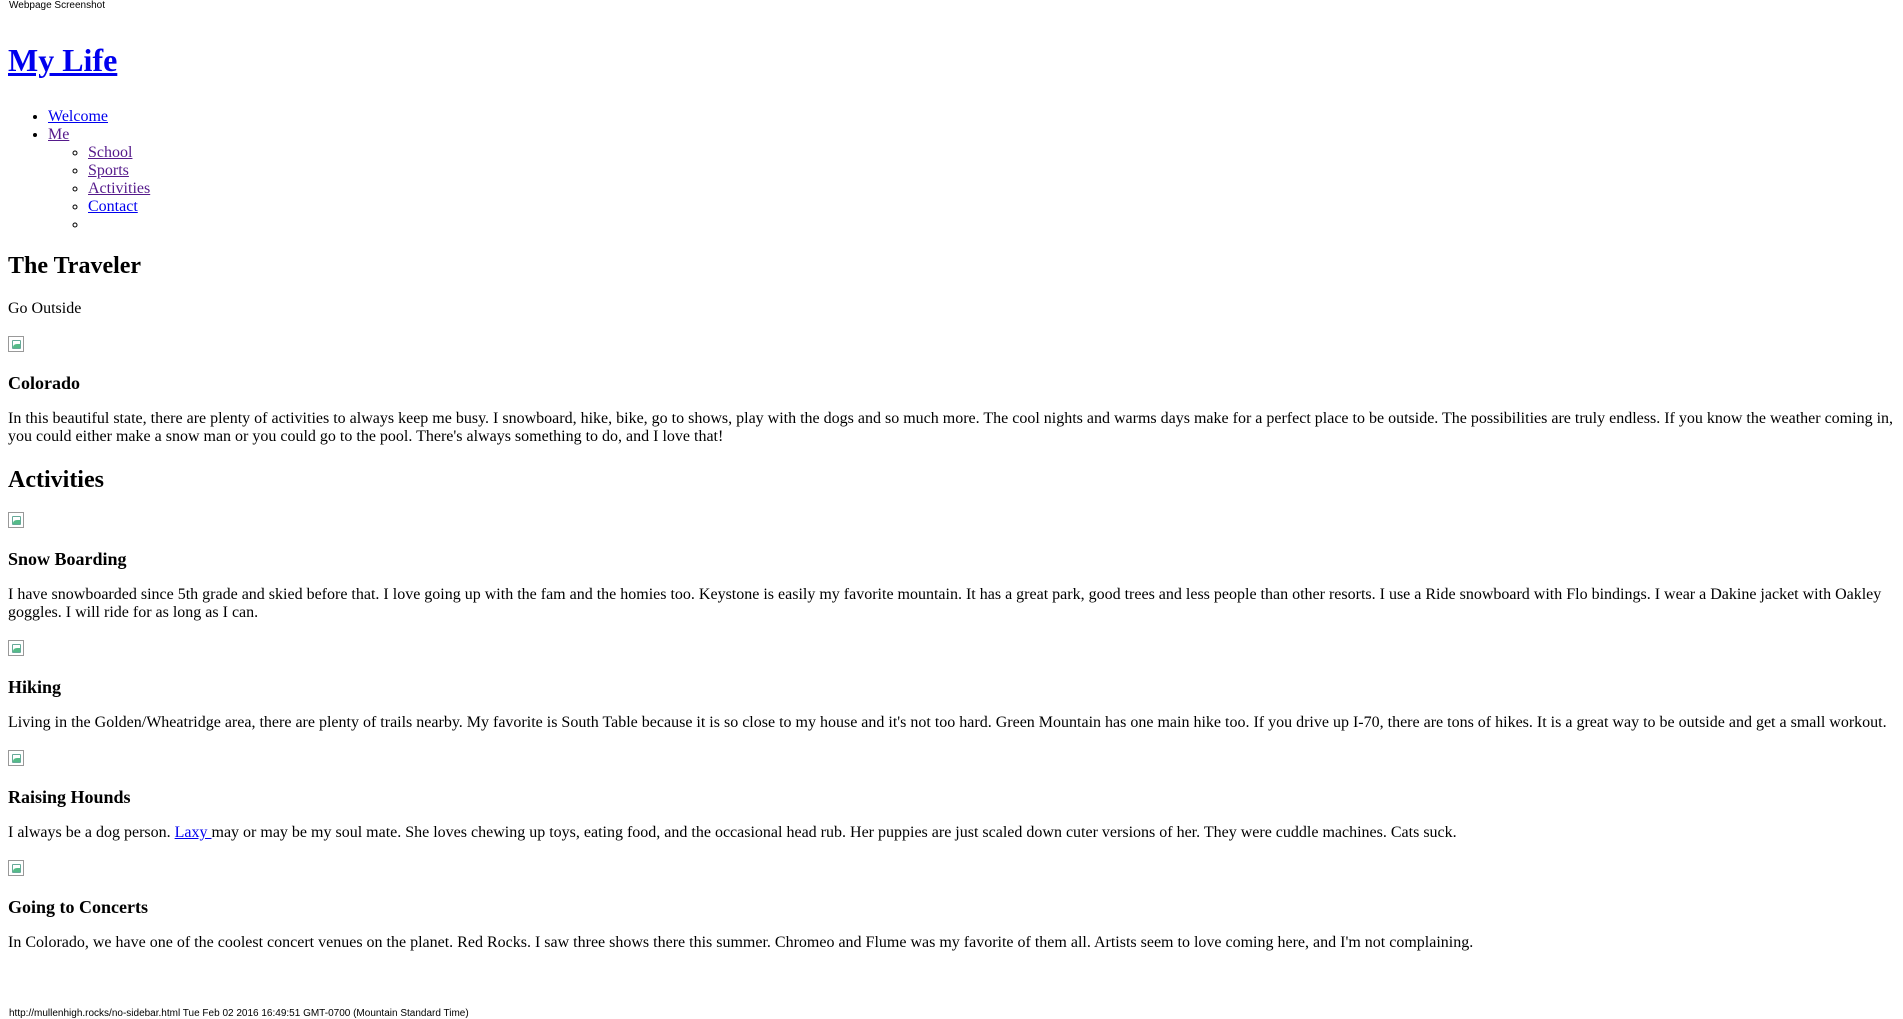 The image size is (1903, 1019). What do you see at coordinates (57, 5) in the screenshot?
I see `screenshot-header-label: Webpage Screenshot` at bounding box center [57, 5].